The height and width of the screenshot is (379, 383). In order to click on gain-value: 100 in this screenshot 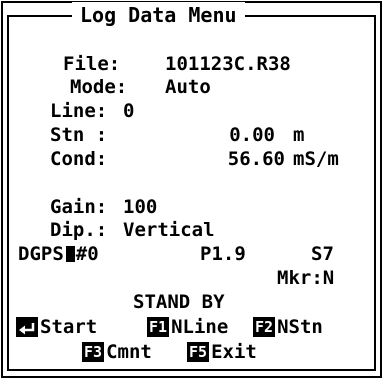, I will do `click(140, 207)`.